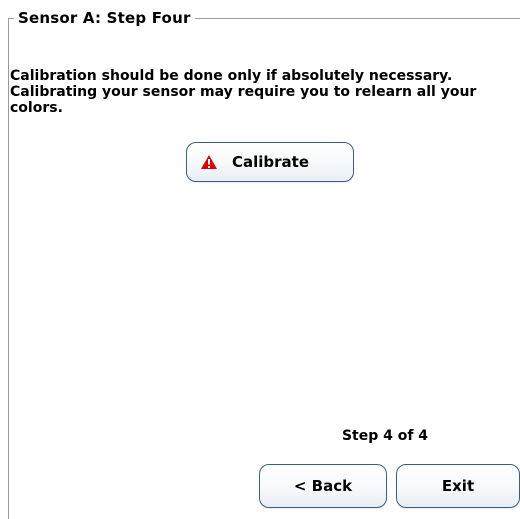 This screenshot has height=519, width=520. Describe the element at coordinates (104, 18) in the screenshot. I see `groupbox-title: Sensor A: Step Four` at that location.